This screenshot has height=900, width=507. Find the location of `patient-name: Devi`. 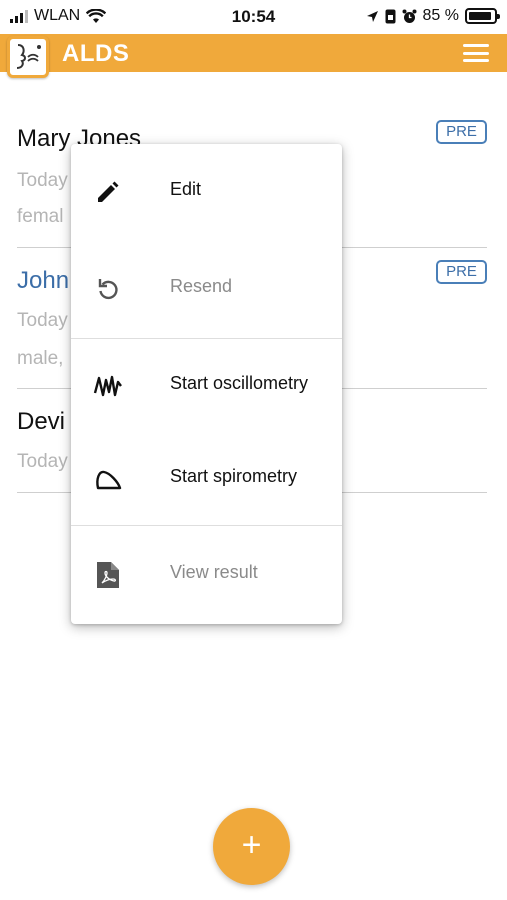

patient-name: Devi is located at coordinates (41, 421).